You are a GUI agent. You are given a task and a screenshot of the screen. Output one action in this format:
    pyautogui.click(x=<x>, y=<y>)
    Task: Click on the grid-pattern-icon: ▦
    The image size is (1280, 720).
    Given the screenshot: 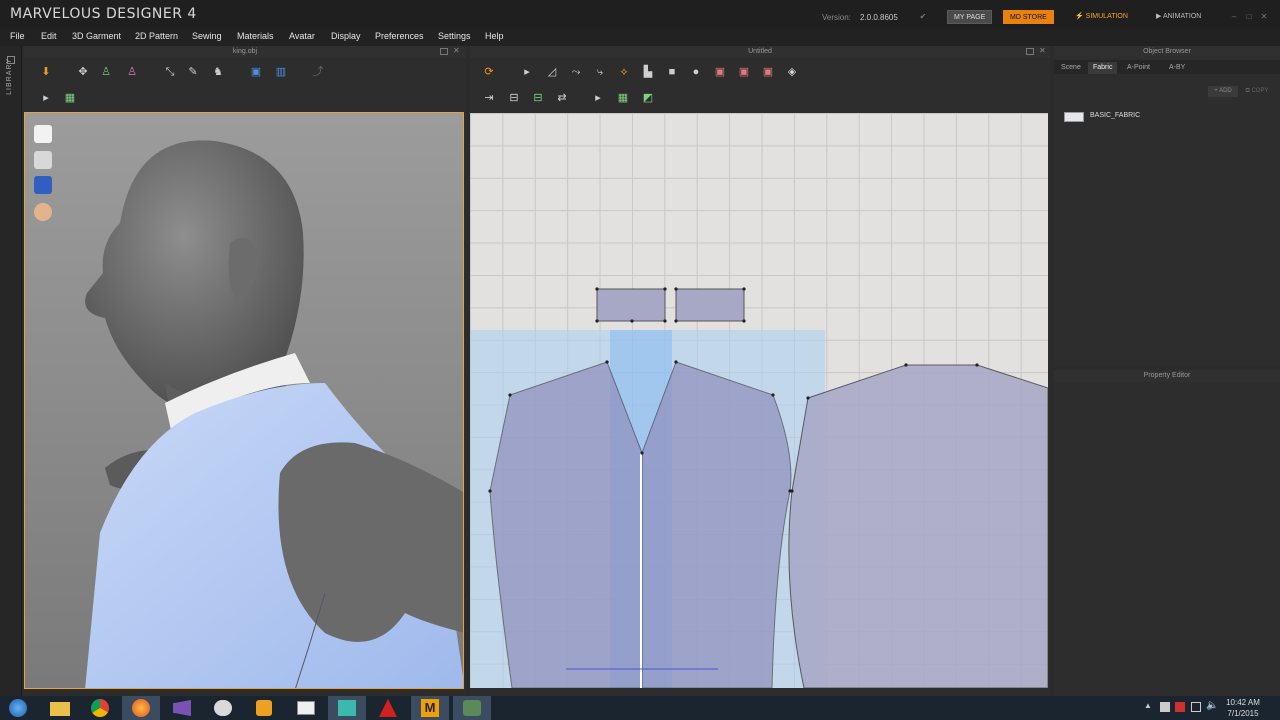 What is the action you would take?
    pyautogui.click(x=623, y=98)
    